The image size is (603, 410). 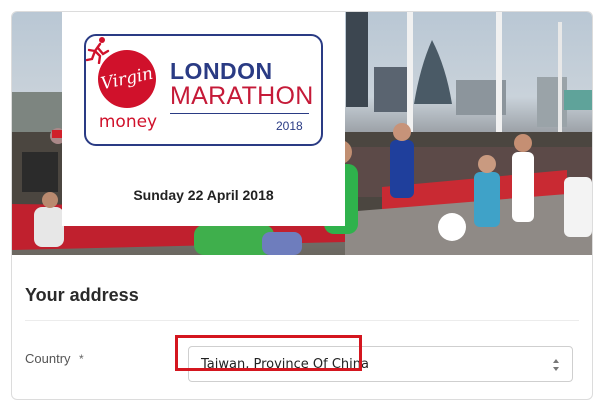 What do you see at coordinates (289, 126) in the screenshot?
I see `event-year: 2018` at bounding box center [289, 126].